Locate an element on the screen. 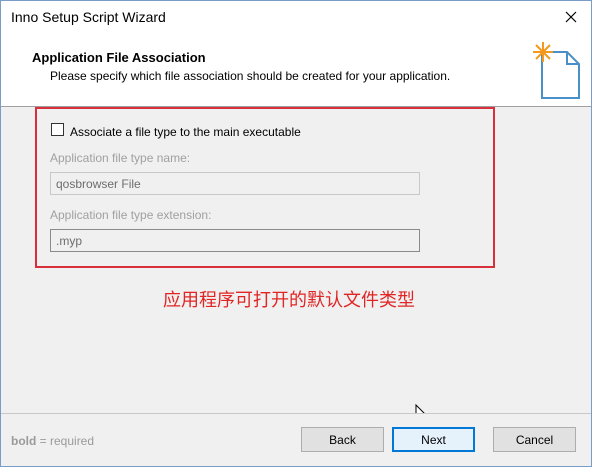 The width and height of the screenshot is (592, 467). required-note: bold = required is located at coordinates (52, 441).